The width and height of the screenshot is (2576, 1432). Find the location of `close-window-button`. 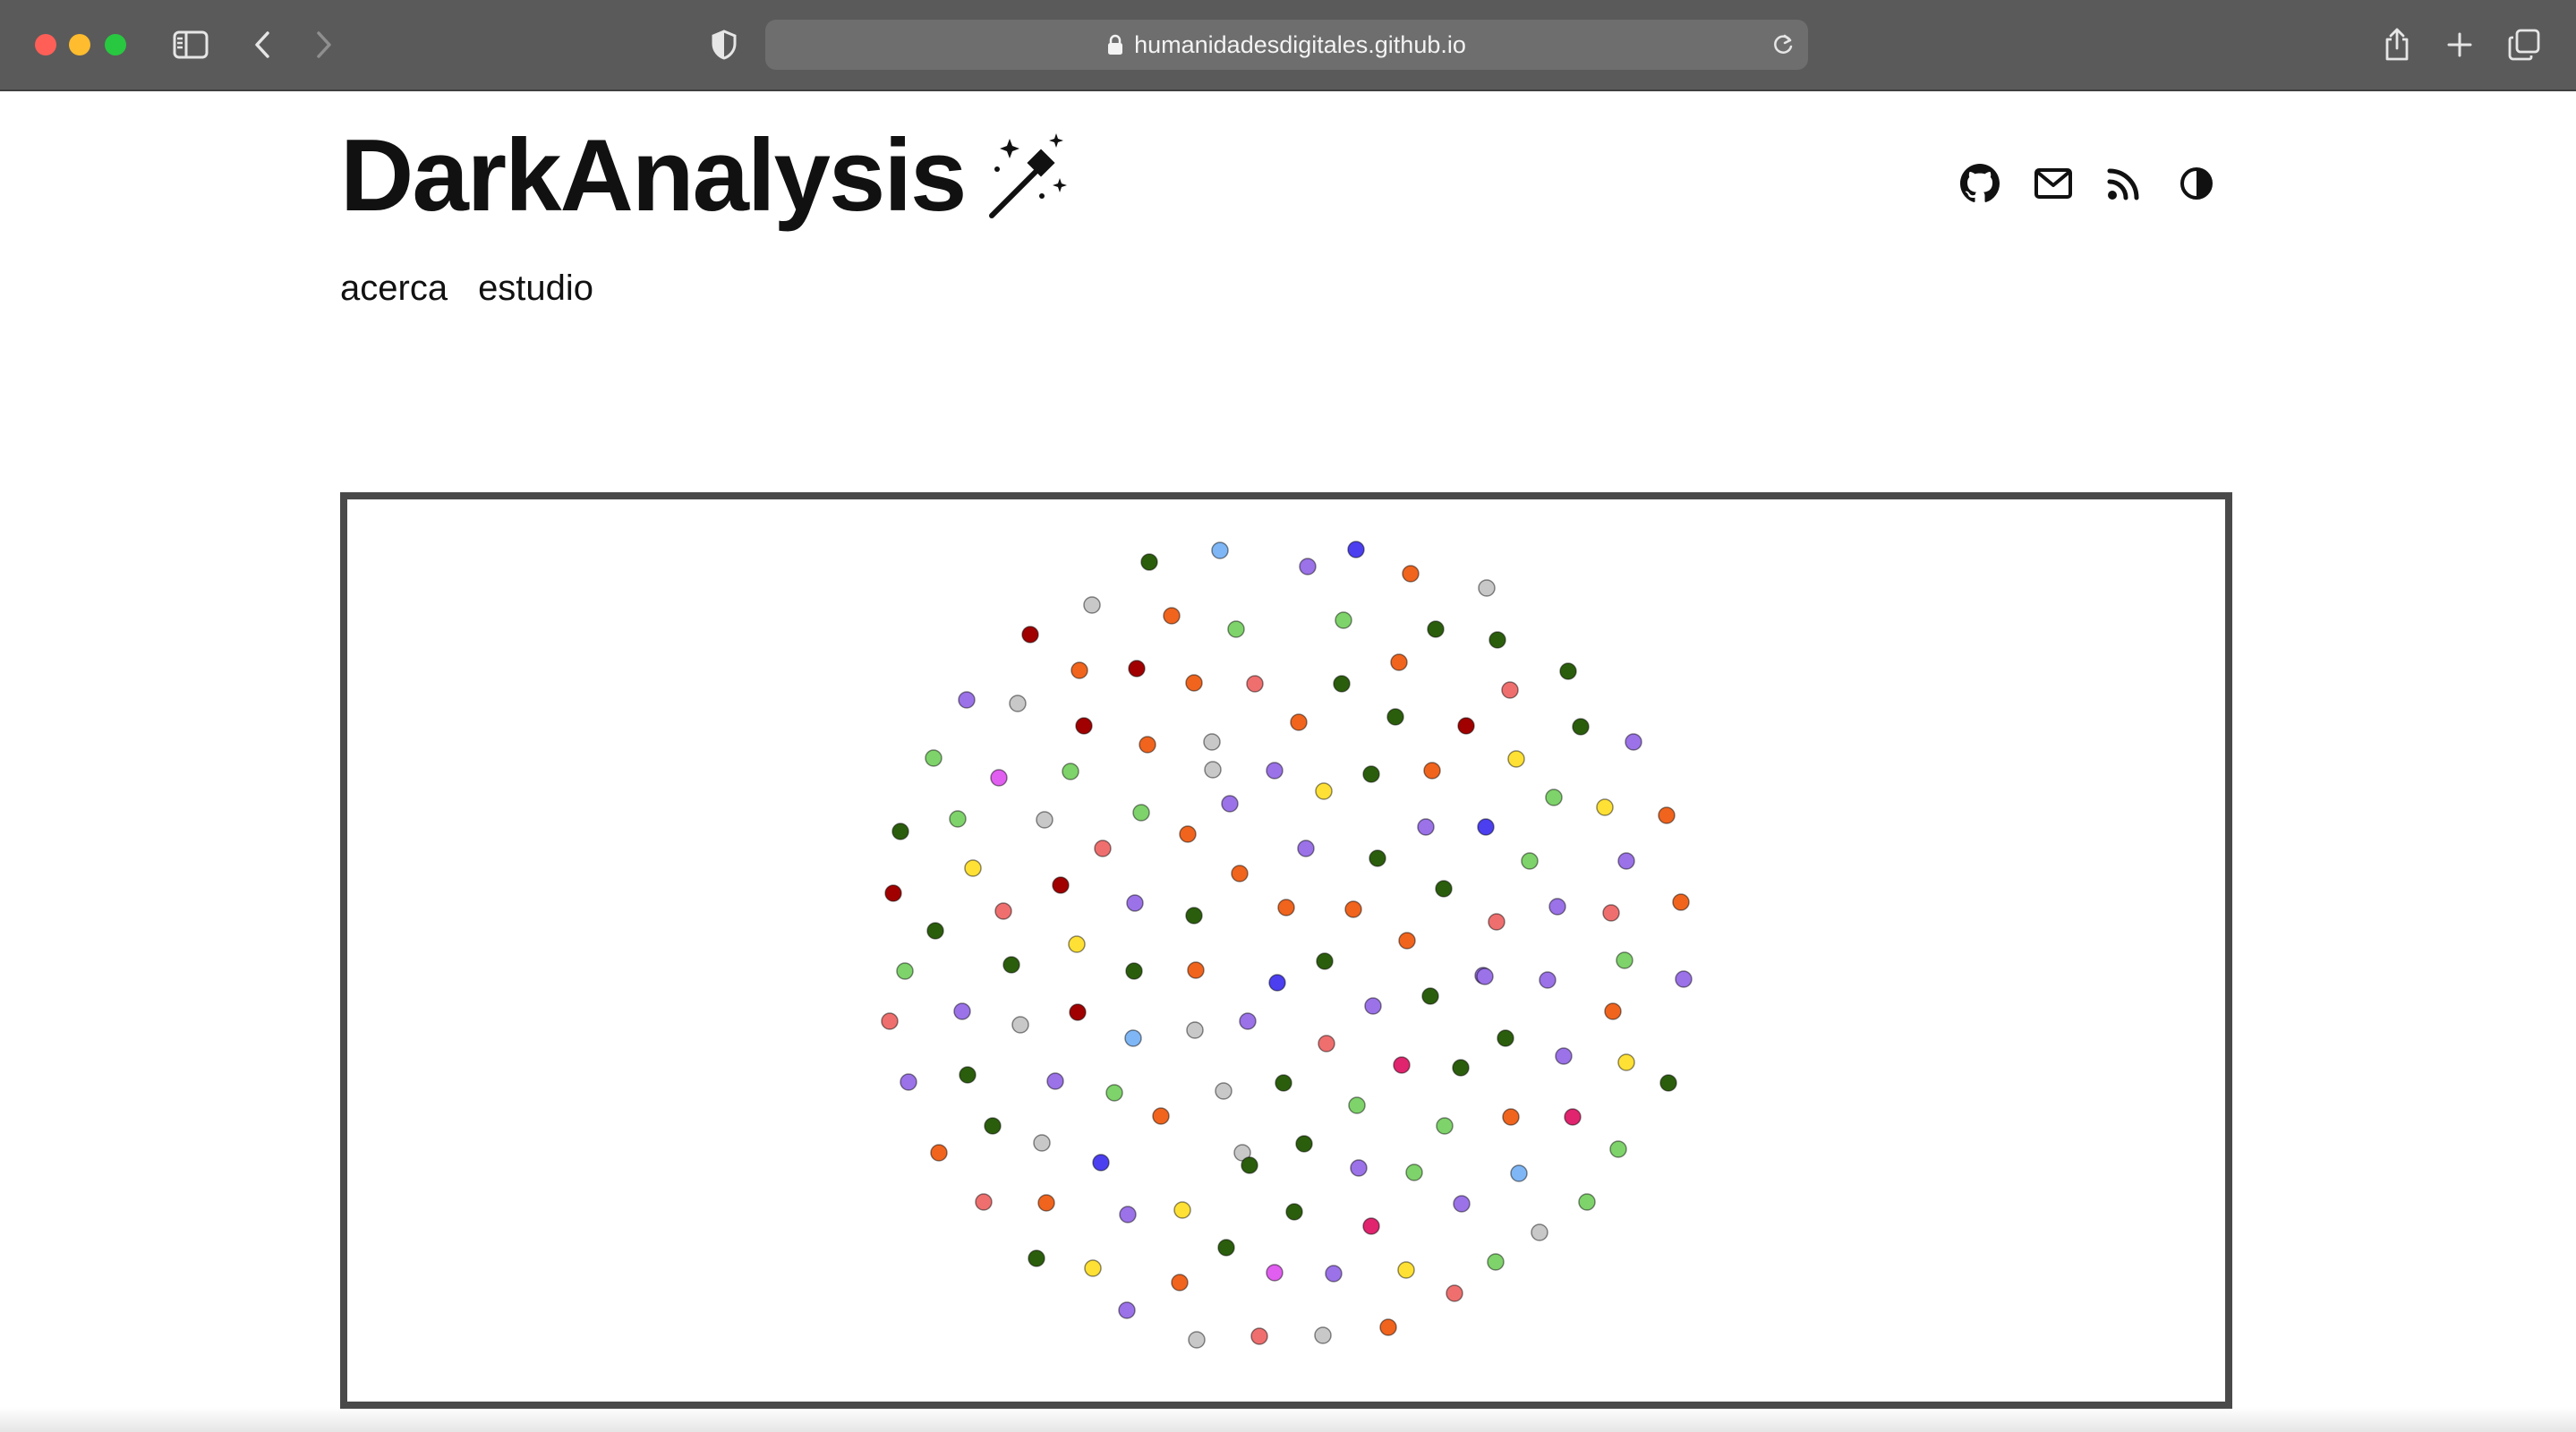

close-window-button is located at coordinates (45, 44).